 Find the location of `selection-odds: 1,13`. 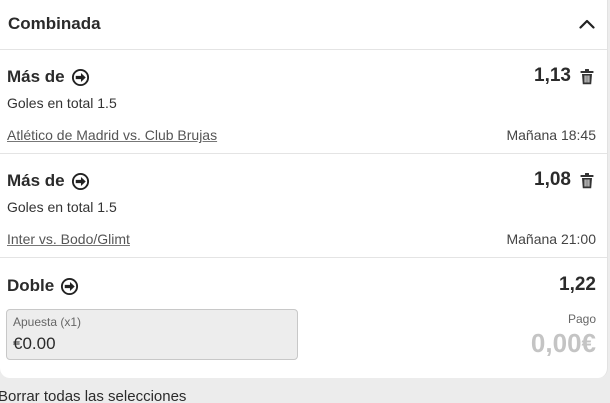

selection-odds: 1,13 is located at coordinates (552, 75).